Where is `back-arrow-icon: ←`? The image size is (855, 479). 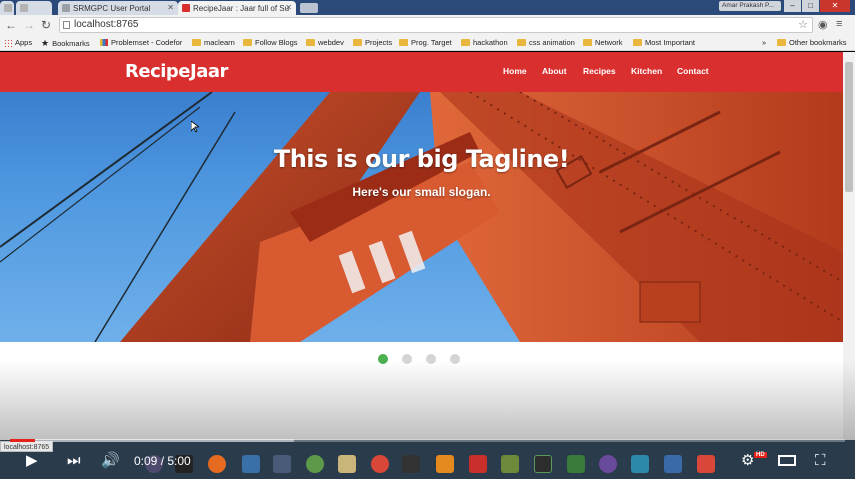 back-arrow-icon: ← is located at coordinates (11, 25).